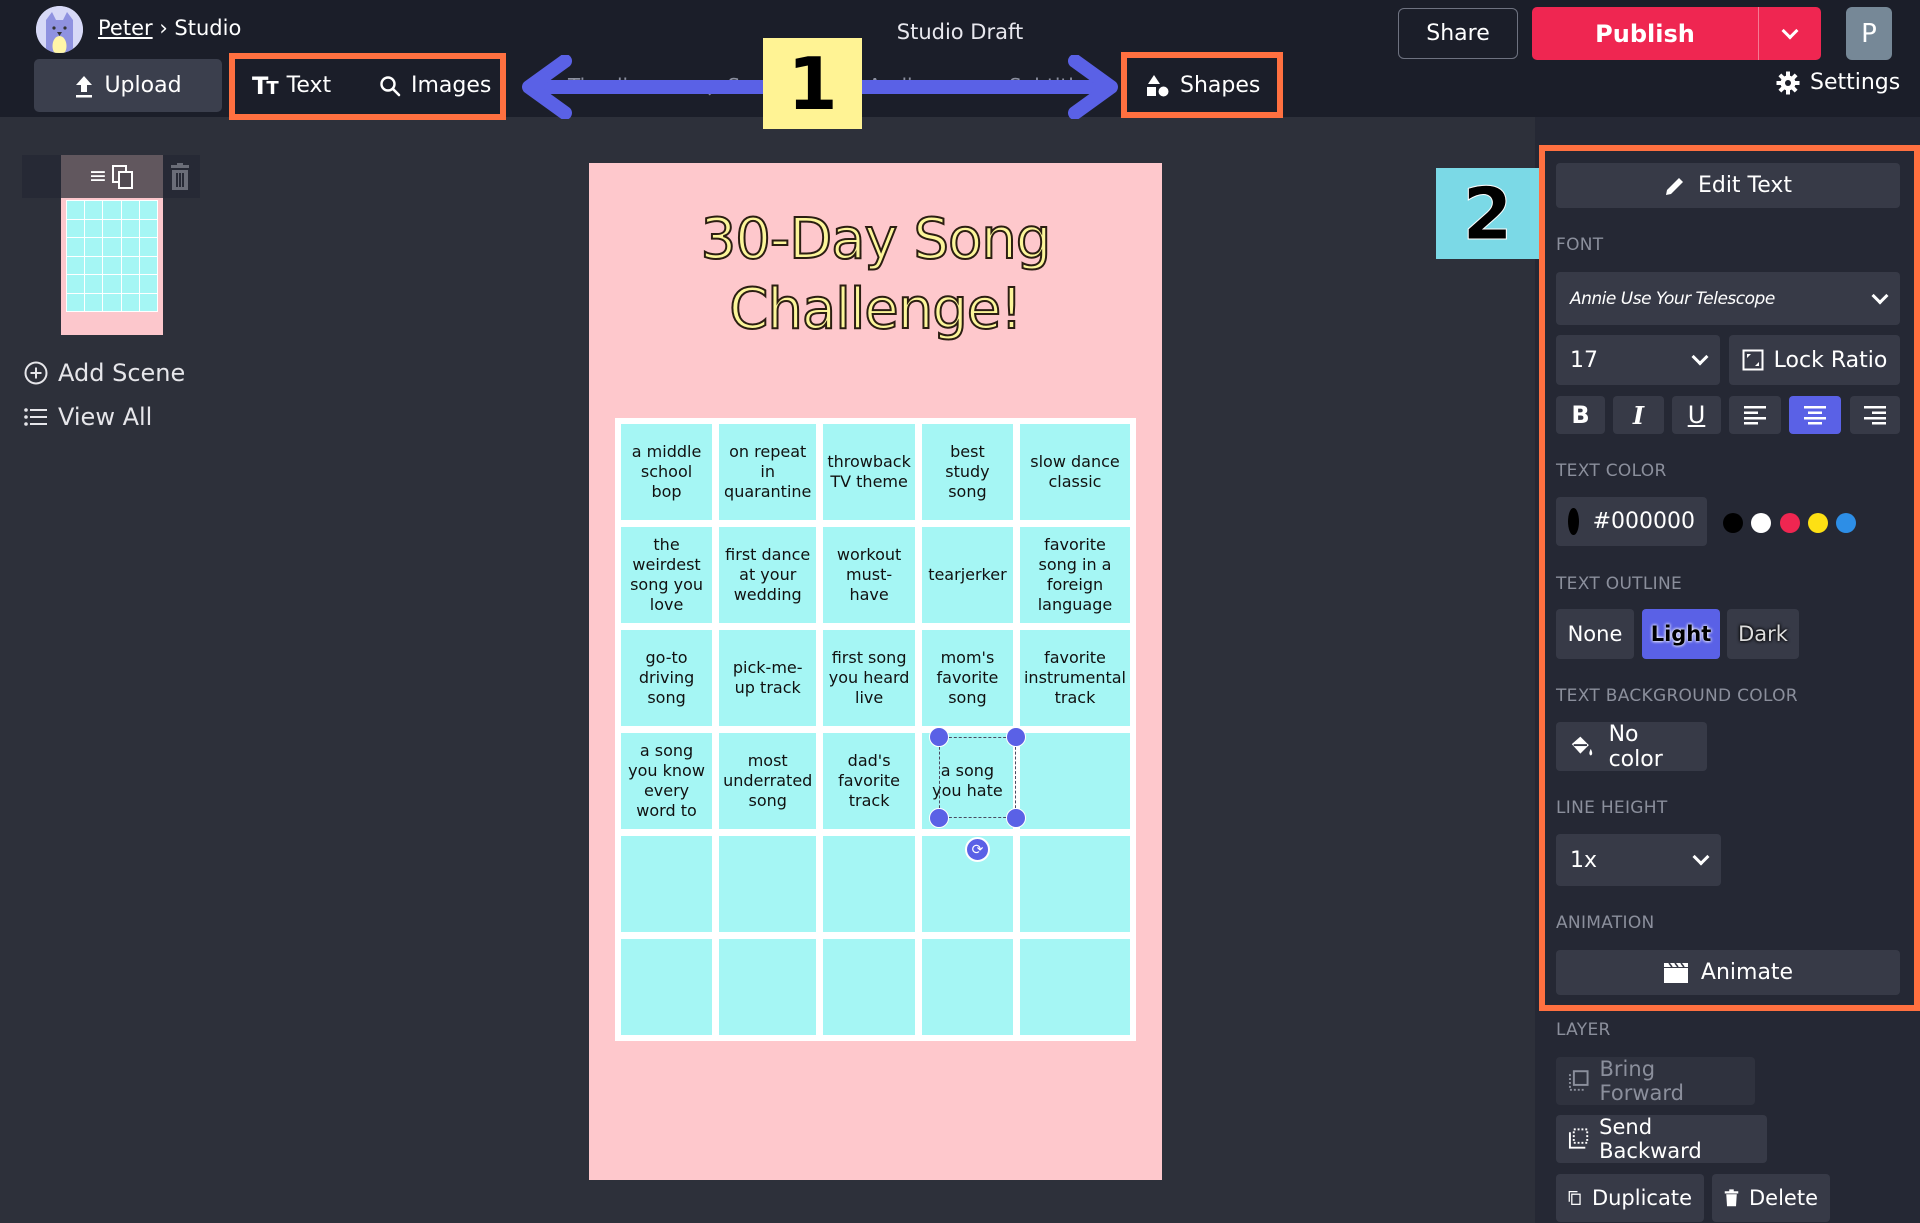 This screenshot has height=1223, width=1920. What do you see at coordinates (667, 575) in the screenshot?
I see `challenge-cell: the weirdest song you love` at bounding box center [667, 575].